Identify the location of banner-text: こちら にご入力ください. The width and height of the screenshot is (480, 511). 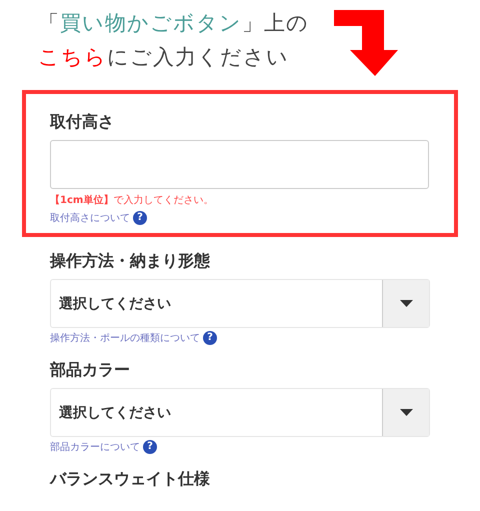
(164, 57).